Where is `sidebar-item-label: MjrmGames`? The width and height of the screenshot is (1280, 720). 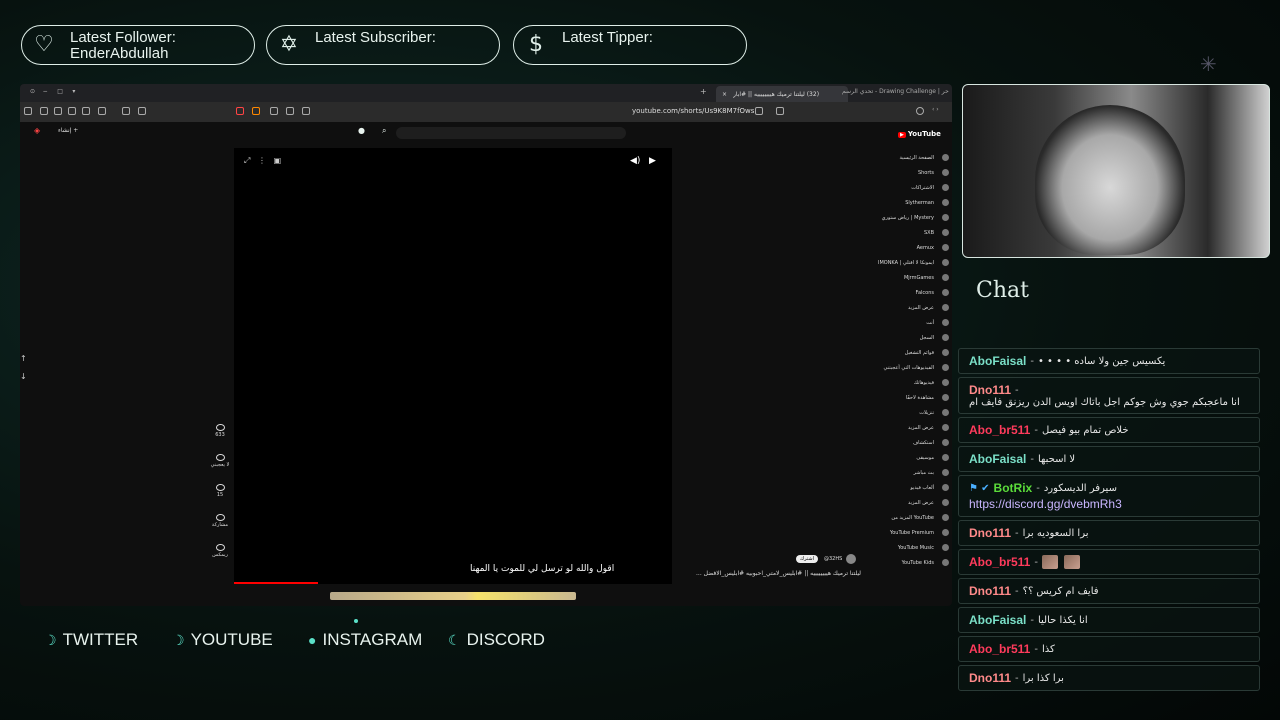
sidebar-item-label: MjrmGames is located at coordinates (918, 277).